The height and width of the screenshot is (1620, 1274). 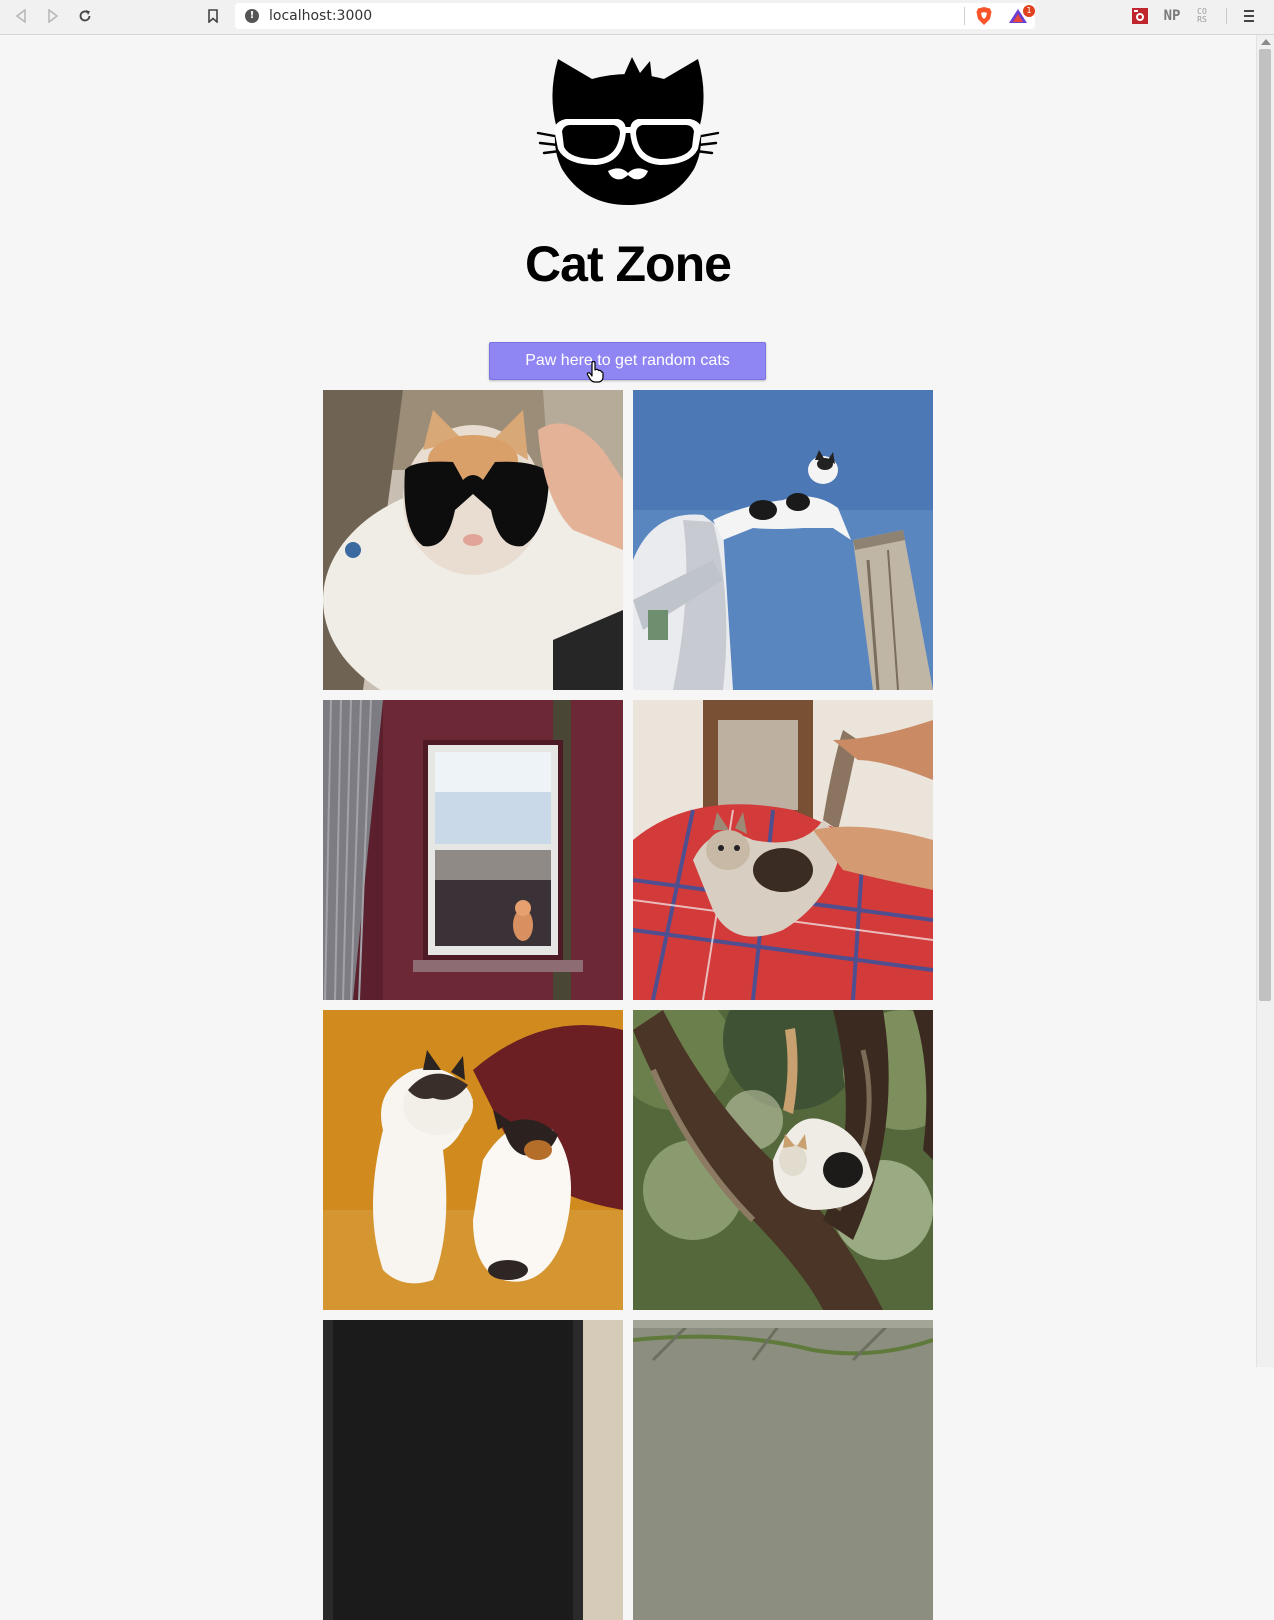 What do you see at coordinates (1029, 11) in the screenshot?
I see `rewards-badge: 1` at bounding box center [1029, 11].